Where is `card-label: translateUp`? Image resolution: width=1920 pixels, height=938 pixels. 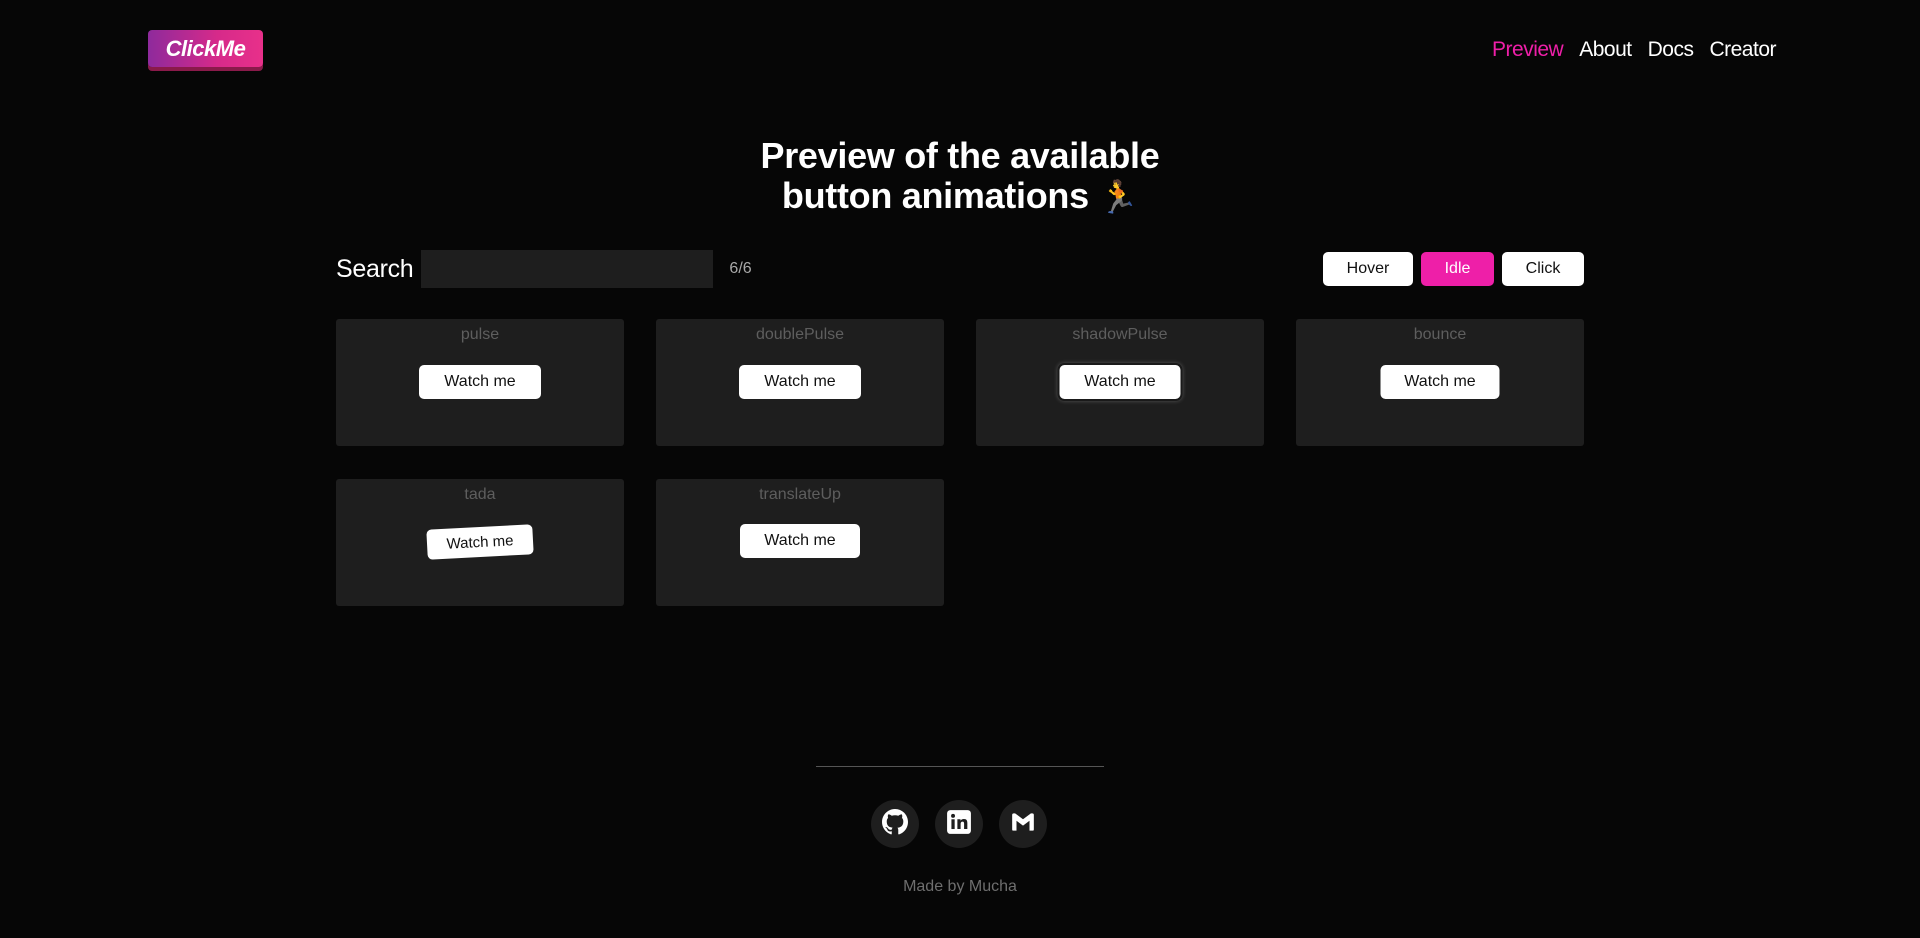 card-label: translateUp is located at coordinates (800, 494).